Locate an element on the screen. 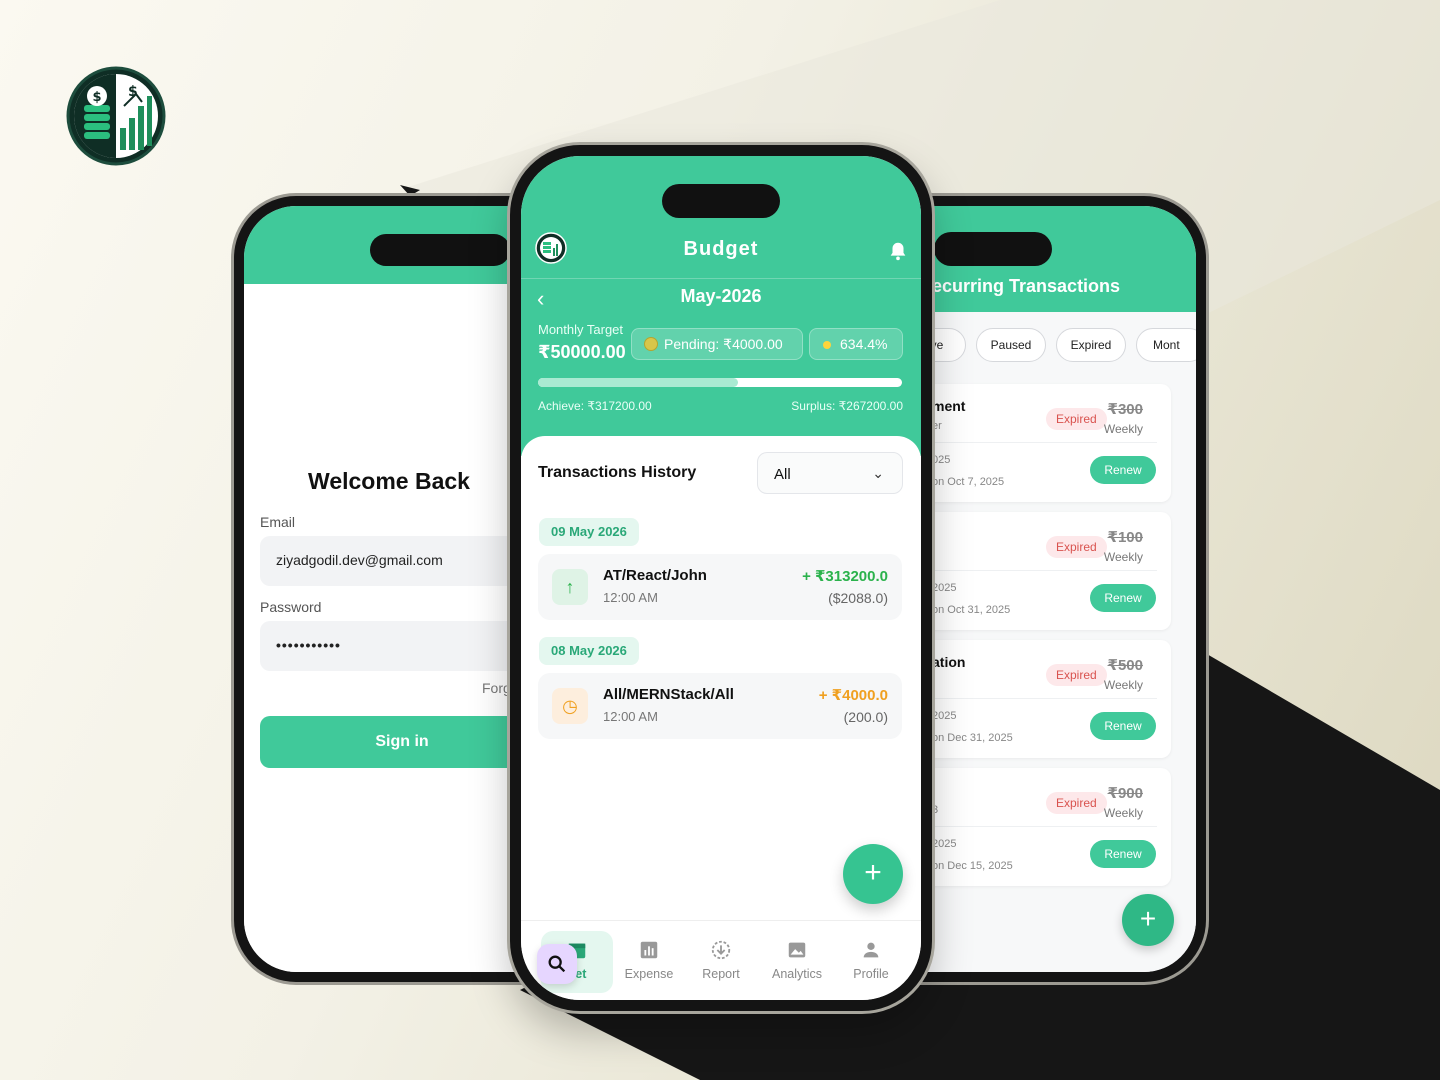  nav-label: Analytics is located at coordinates (797, 974).